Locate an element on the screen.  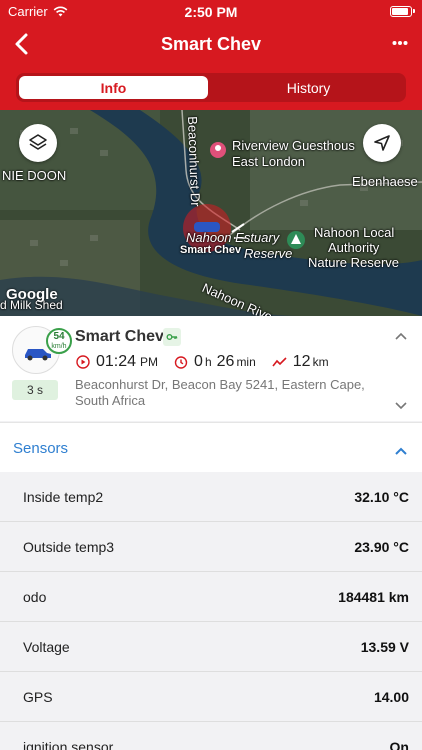
map-label-area: NIE DOON is located at coordinates (34, 175).